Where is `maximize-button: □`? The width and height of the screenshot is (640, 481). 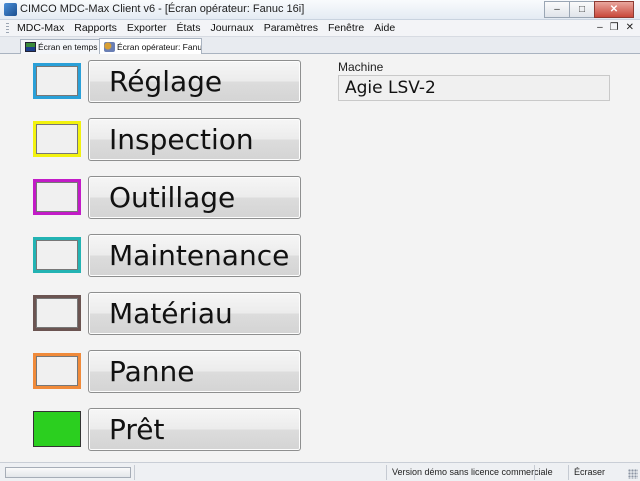
maximize-button: □ is located at coordinates (582, 9).